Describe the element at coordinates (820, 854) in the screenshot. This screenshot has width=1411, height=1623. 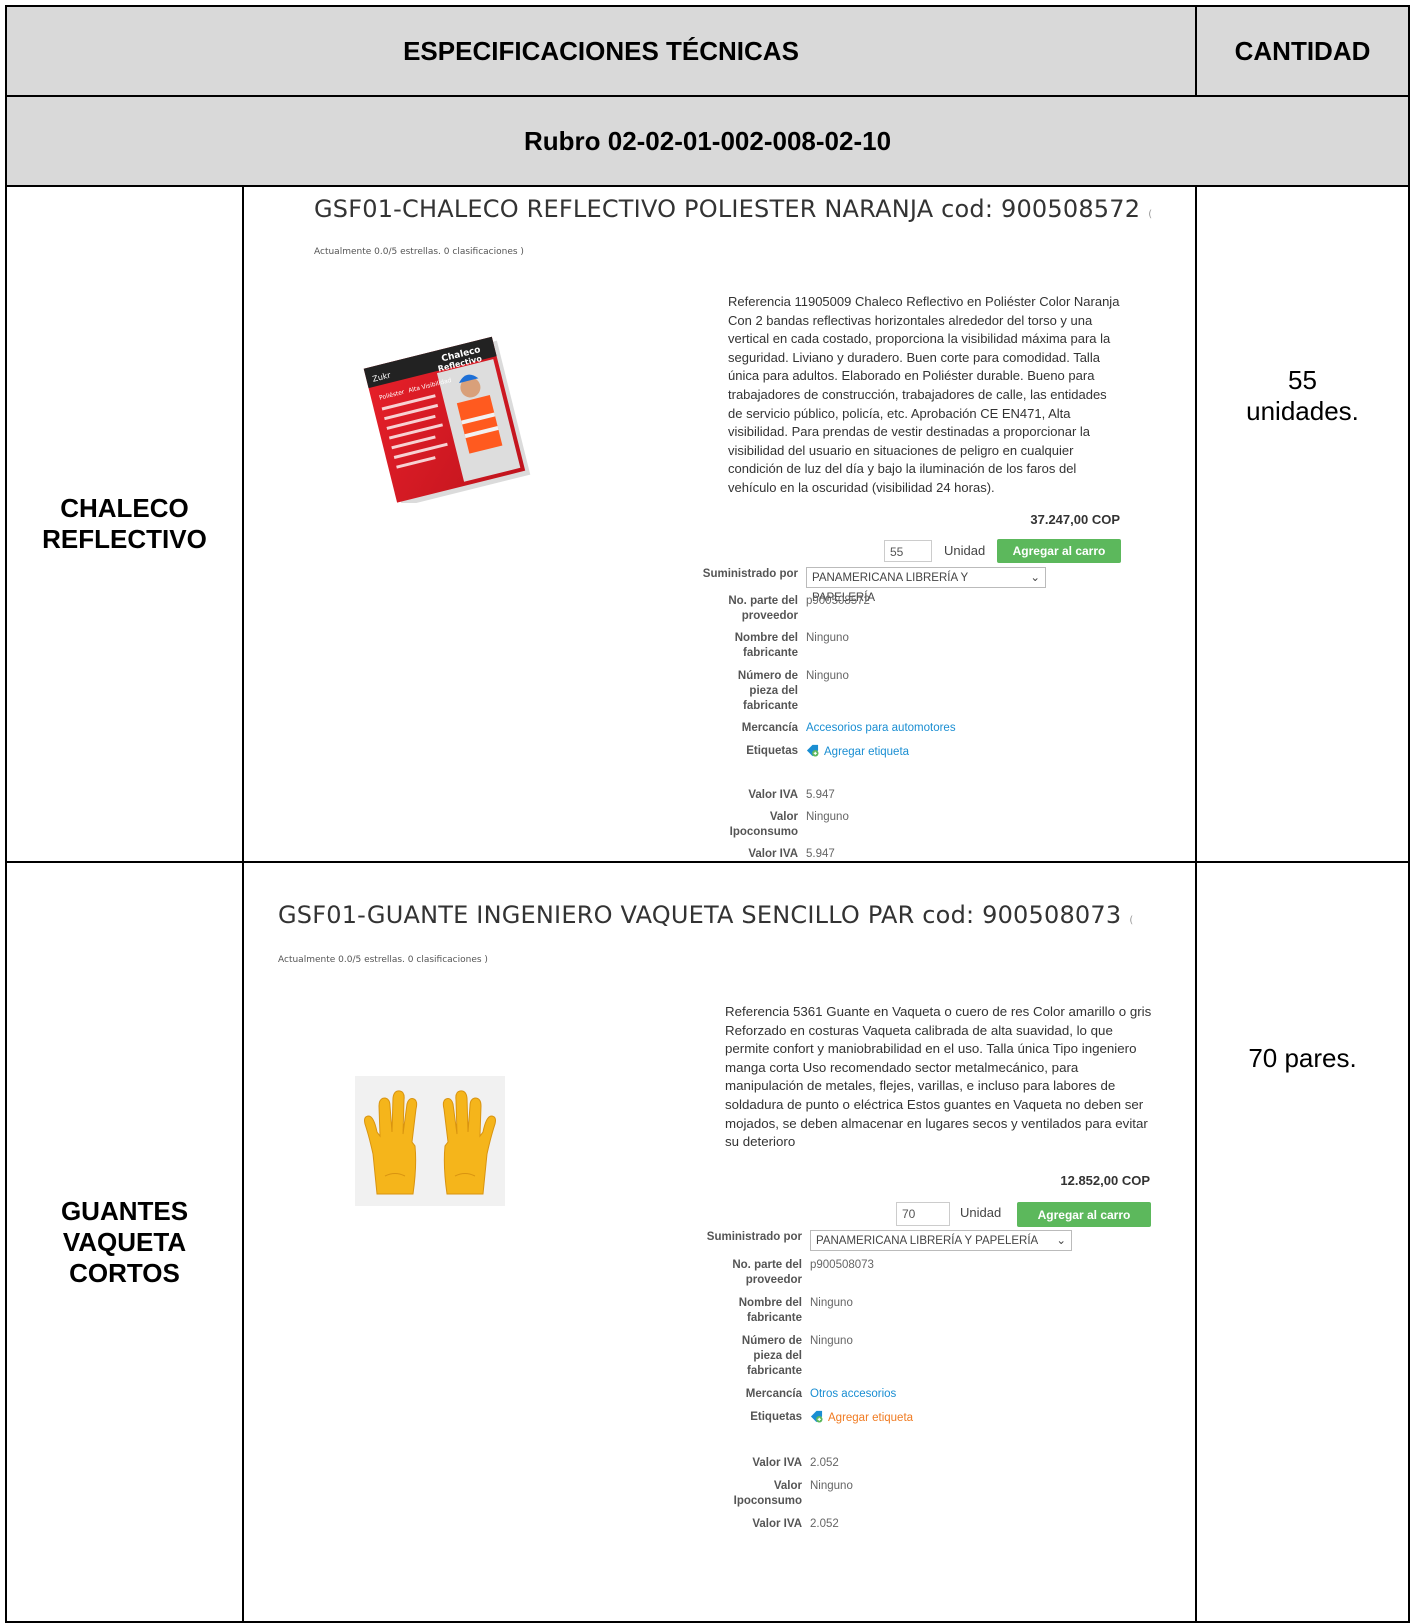
I see `iva-value-2: 5.947` at that location.